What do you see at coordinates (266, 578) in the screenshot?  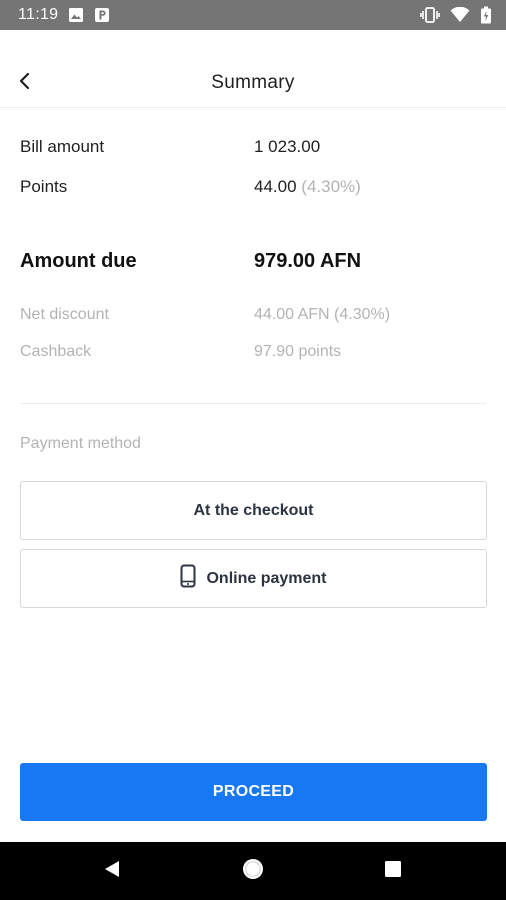 I see `online-payment-label: Online payment` at bounding box center [266, 578].